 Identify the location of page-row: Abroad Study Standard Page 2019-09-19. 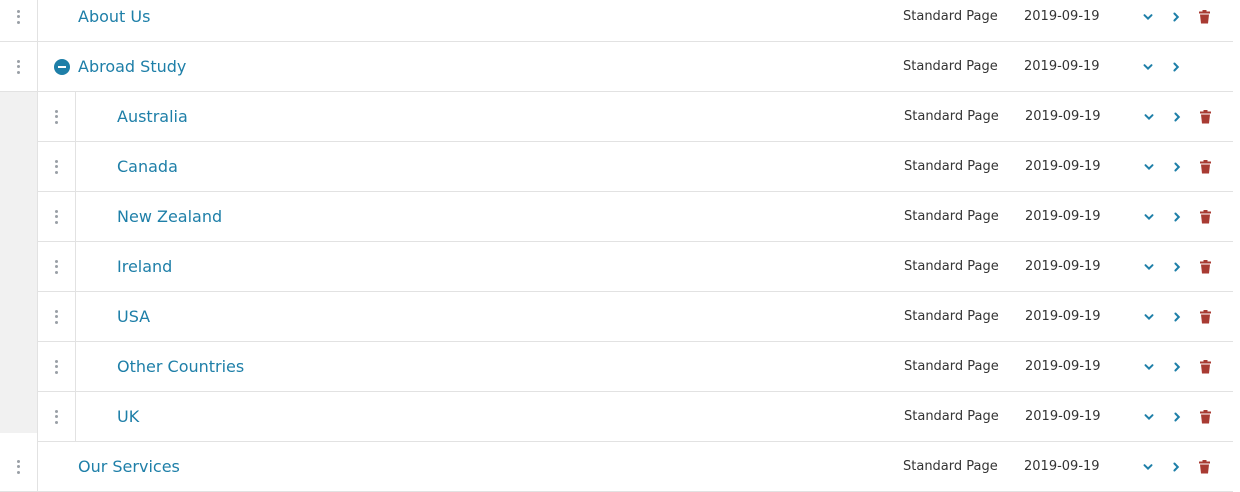
(616, 67).